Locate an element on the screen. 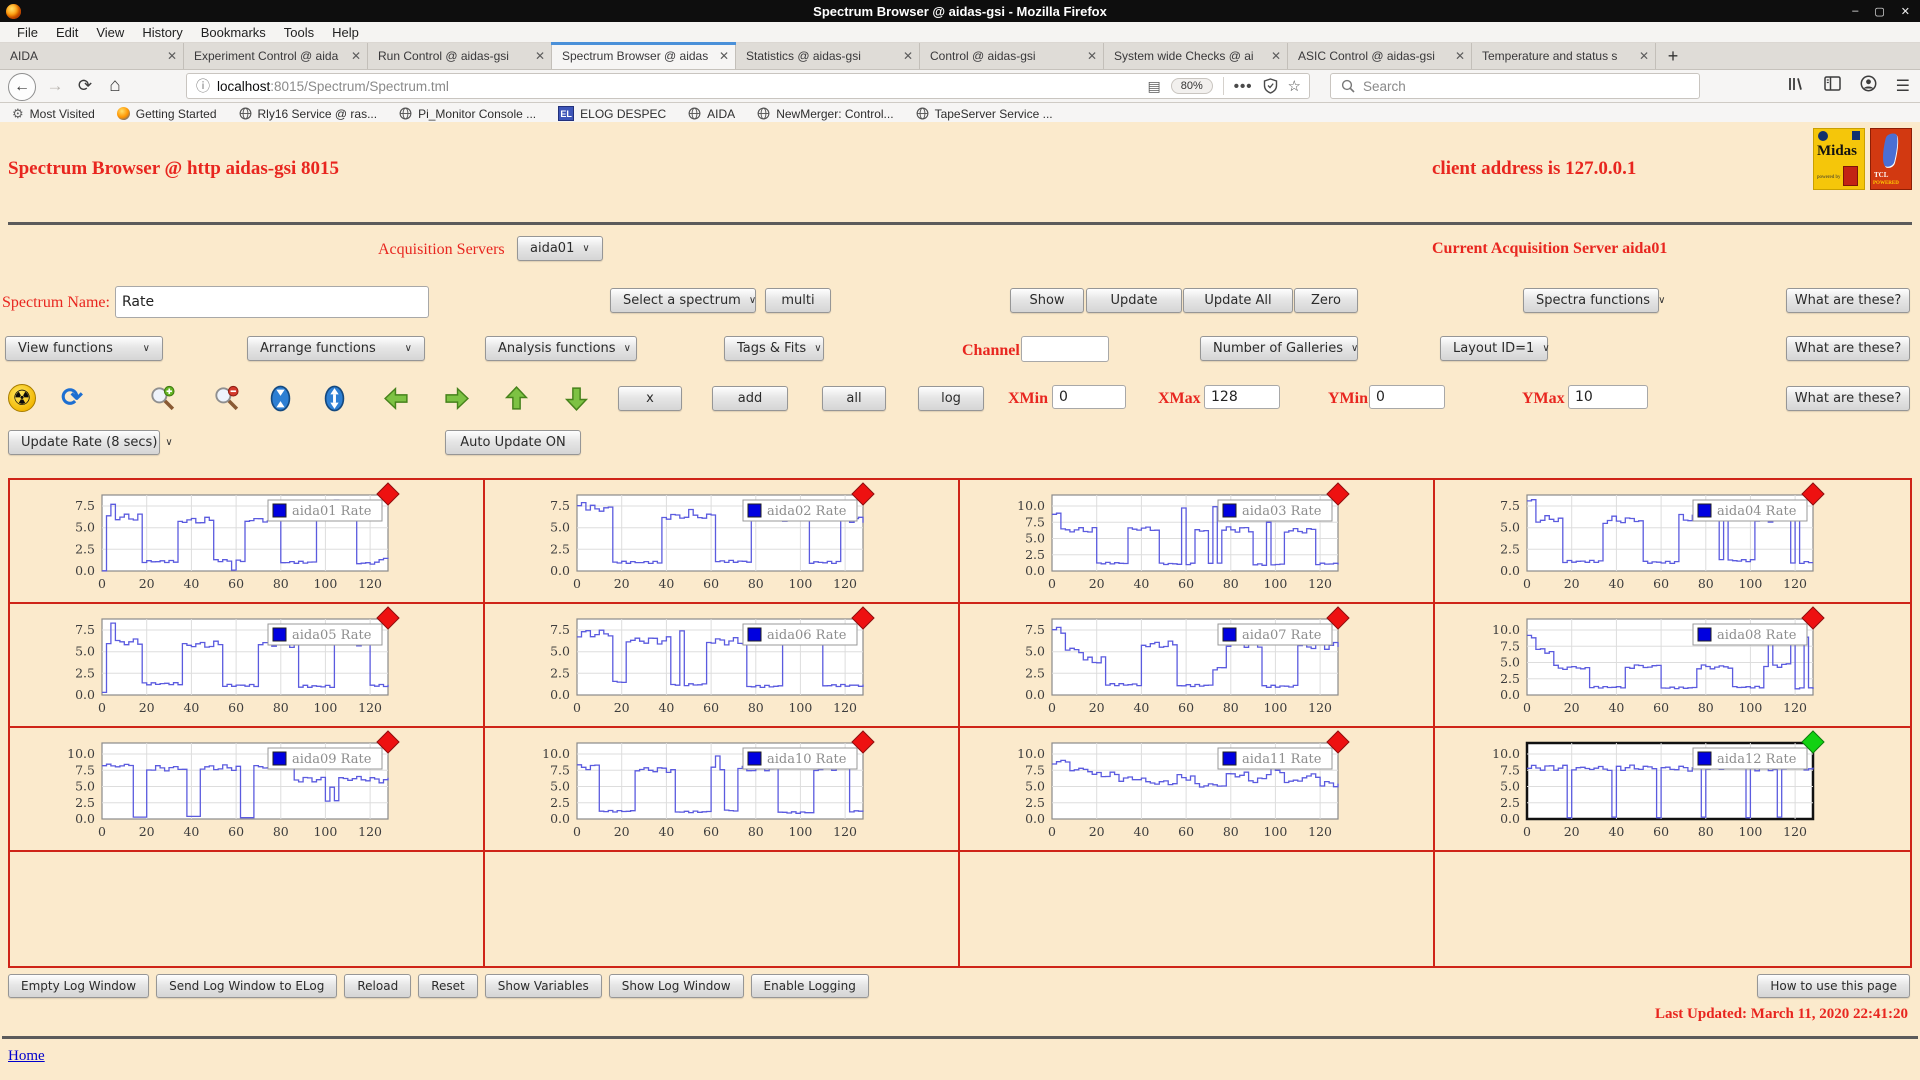  tags-fits-dropdown: Tags & Fits ∨ is located at coordinates (774, 348).